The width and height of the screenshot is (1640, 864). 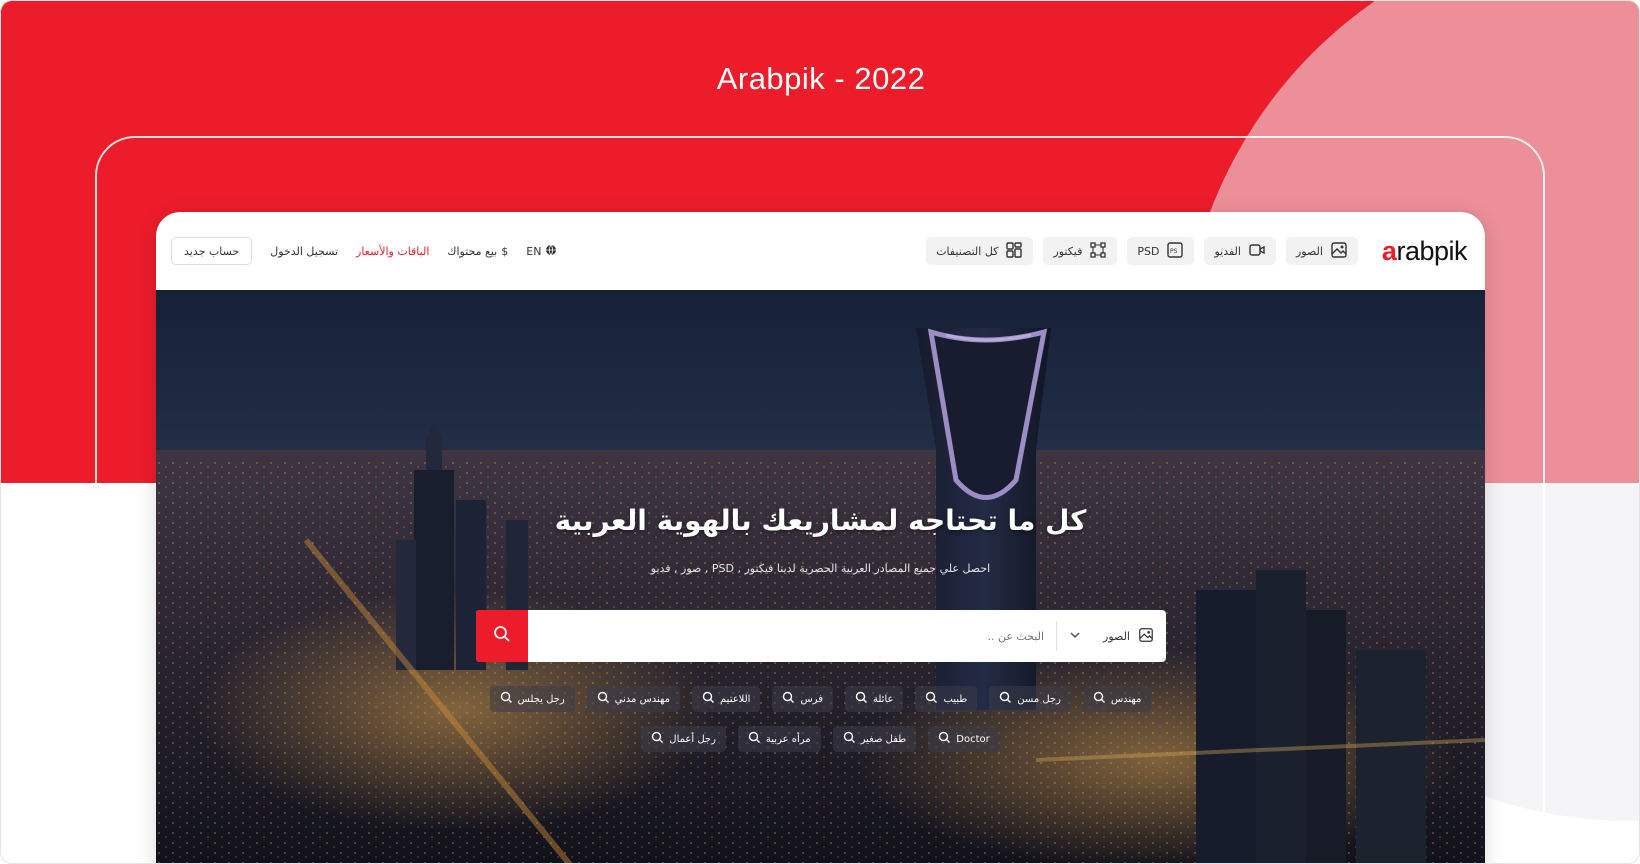 What do you see at coordinates (811, 699) in the screenshot?
I see `tag-label: فرس` at bounding box center [811, 699].